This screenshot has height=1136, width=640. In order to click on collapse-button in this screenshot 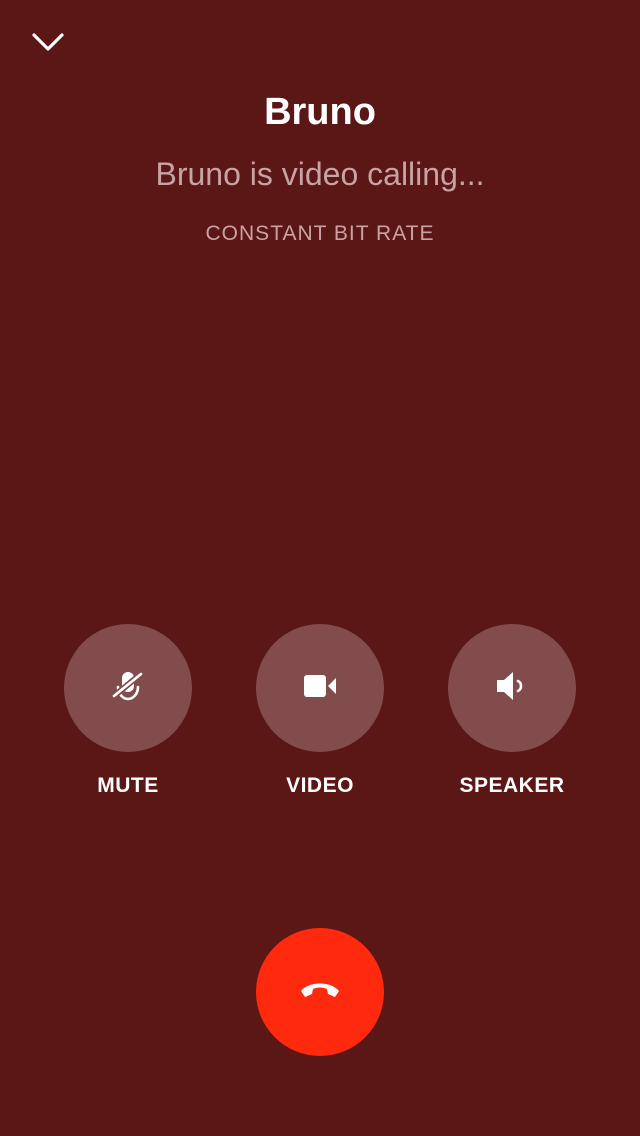, I will do `click(48, 44)`.